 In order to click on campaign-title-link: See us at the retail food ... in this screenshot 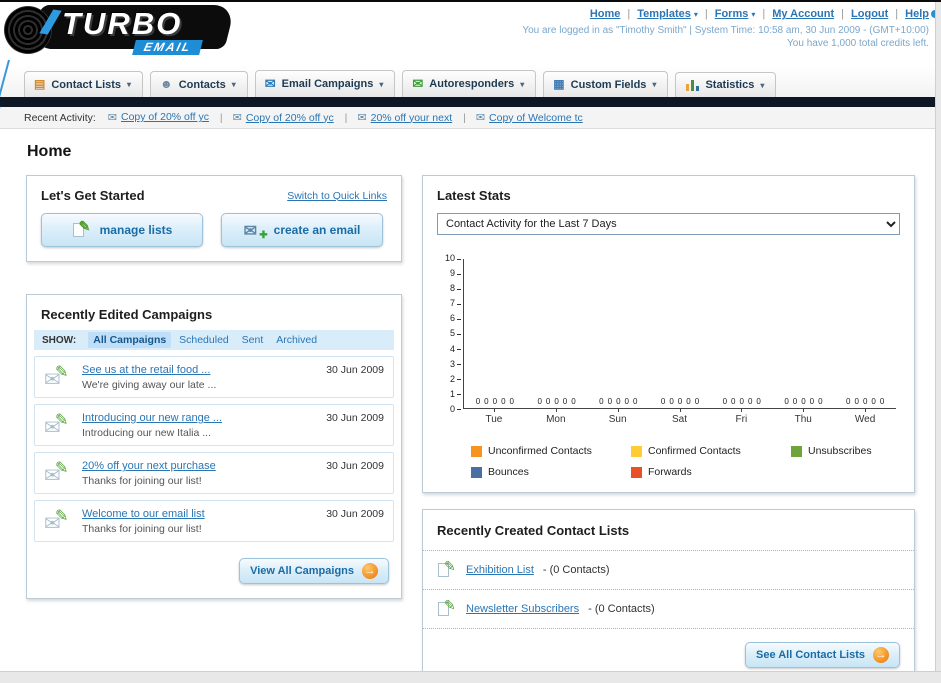, I will do `click(200, 370)`.